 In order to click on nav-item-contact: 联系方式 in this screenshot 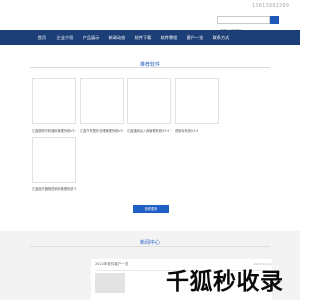, I will do `click(221, 37)`.